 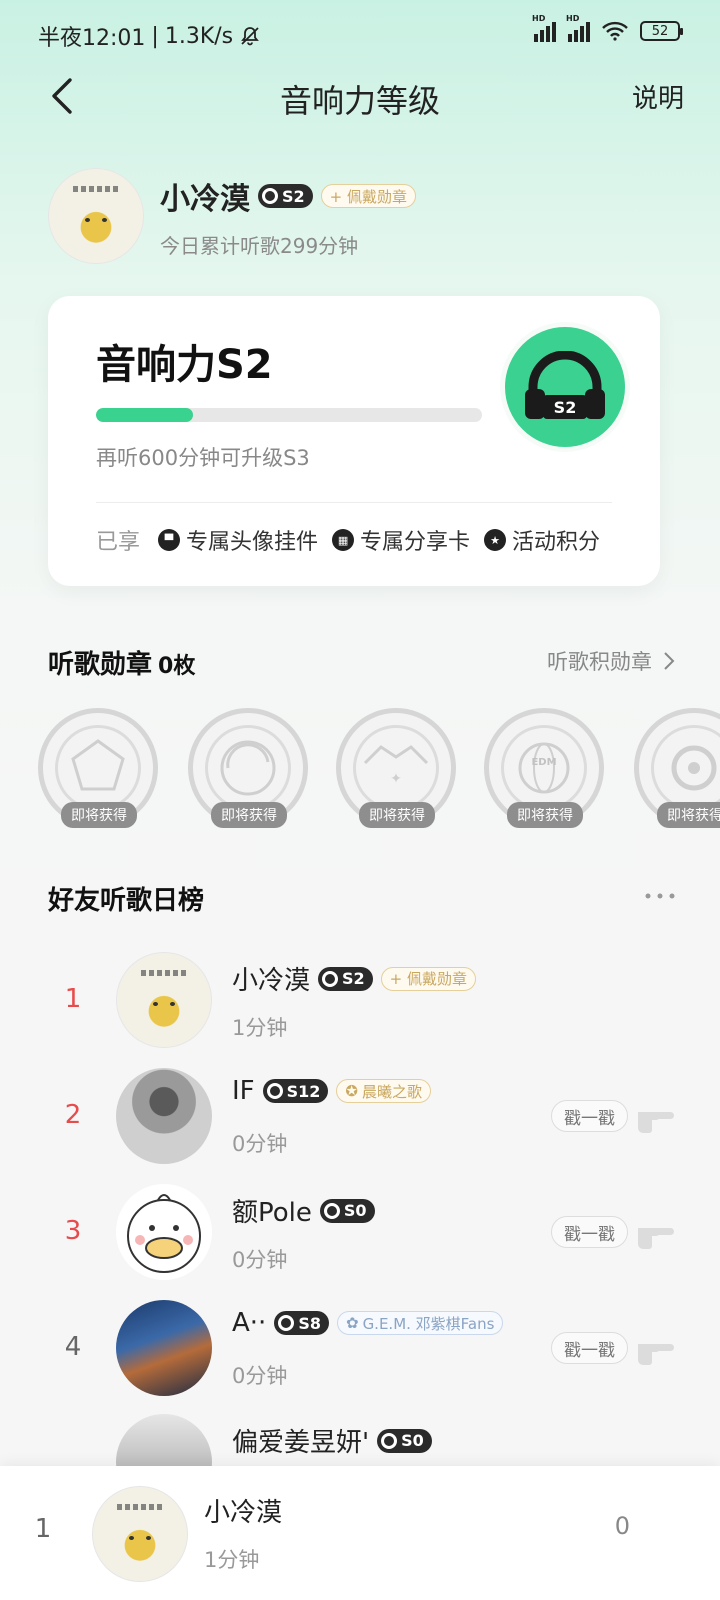 I want to click on wifi-icon, so click(x=615, y=31).